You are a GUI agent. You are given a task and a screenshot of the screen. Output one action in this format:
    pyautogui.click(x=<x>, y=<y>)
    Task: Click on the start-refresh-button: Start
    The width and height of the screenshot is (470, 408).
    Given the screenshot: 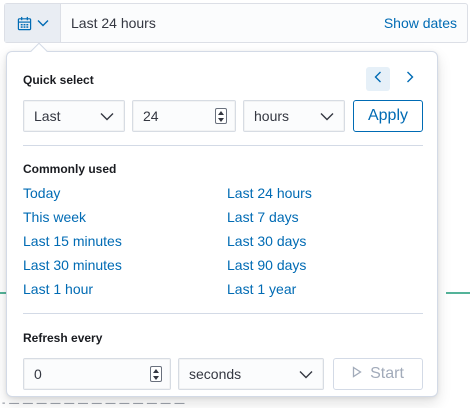 What is the action you would take?
    pyautogui.click(x=378, y=374)
    